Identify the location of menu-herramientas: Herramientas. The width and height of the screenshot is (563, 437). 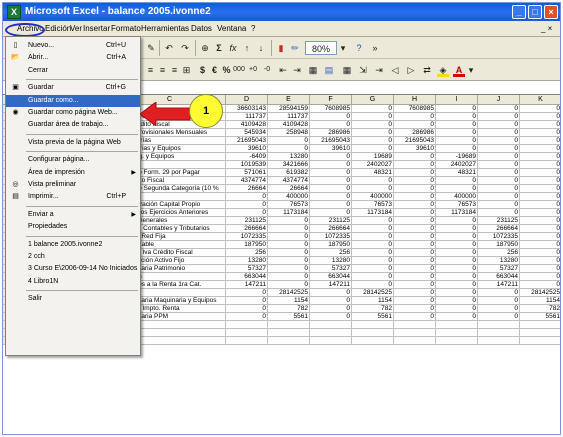
(165, 28).